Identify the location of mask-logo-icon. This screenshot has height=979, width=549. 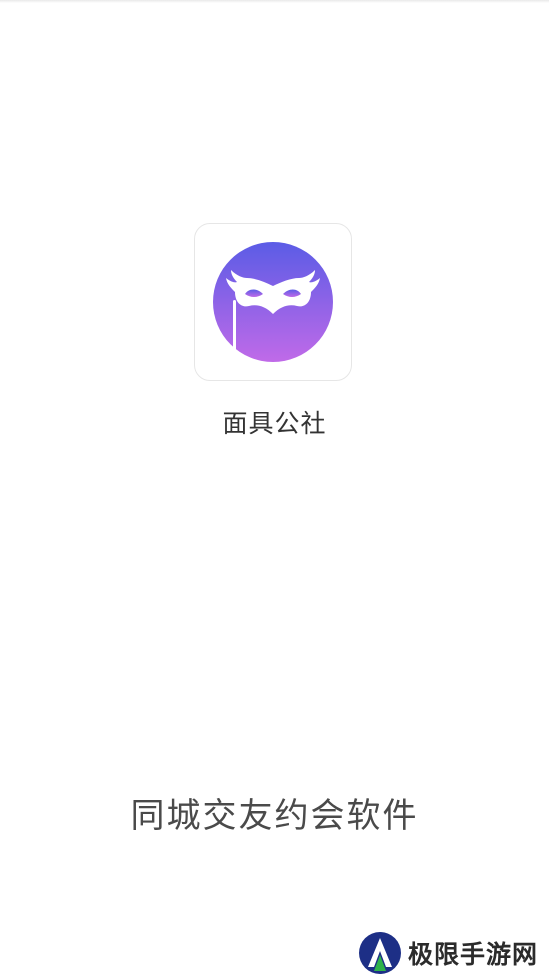
(273, 302).